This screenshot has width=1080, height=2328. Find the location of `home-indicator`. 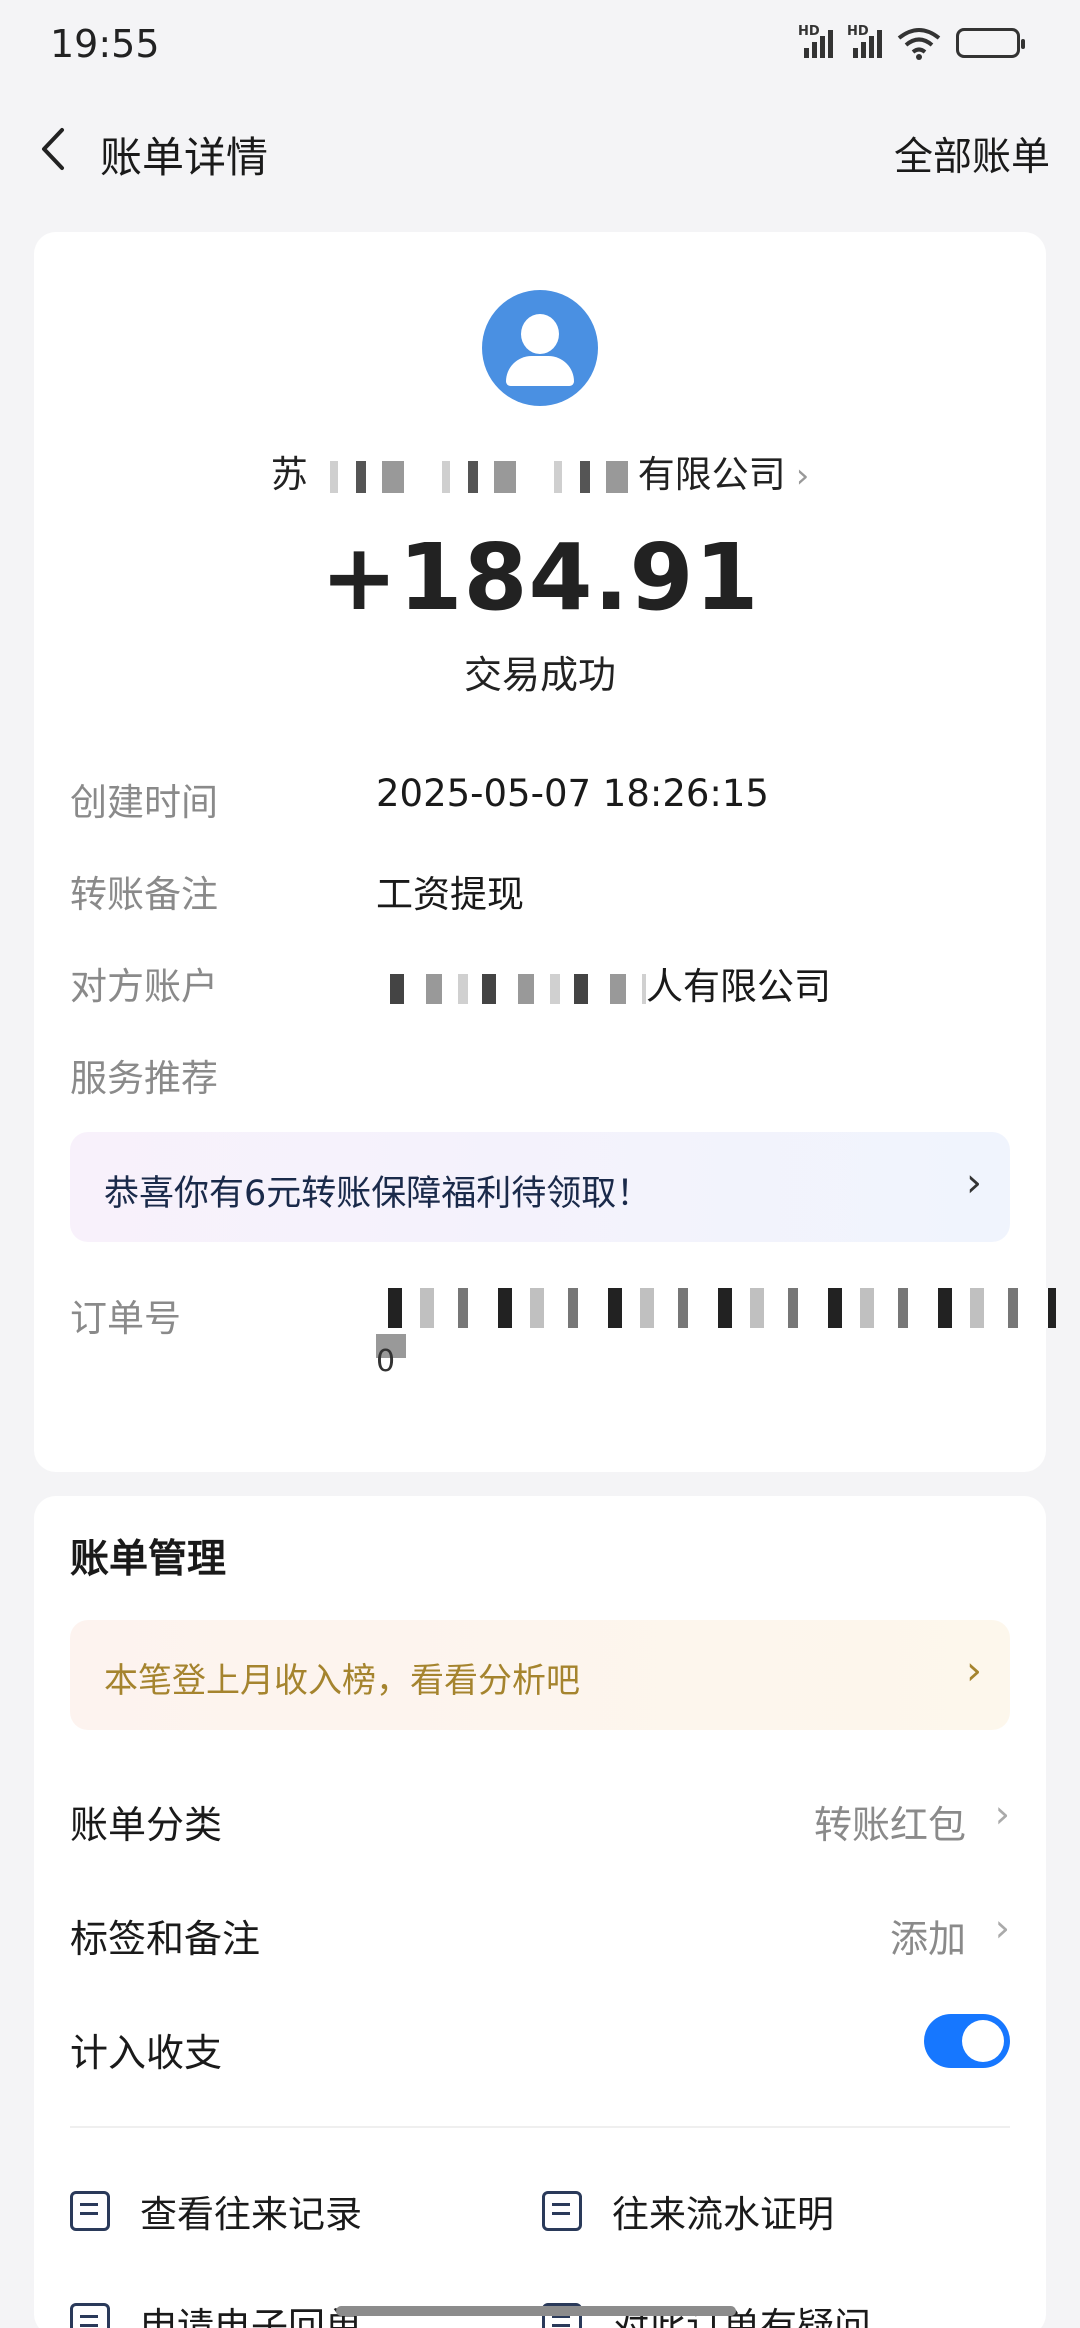

home-indicator is located at coordinates (536, 2311).